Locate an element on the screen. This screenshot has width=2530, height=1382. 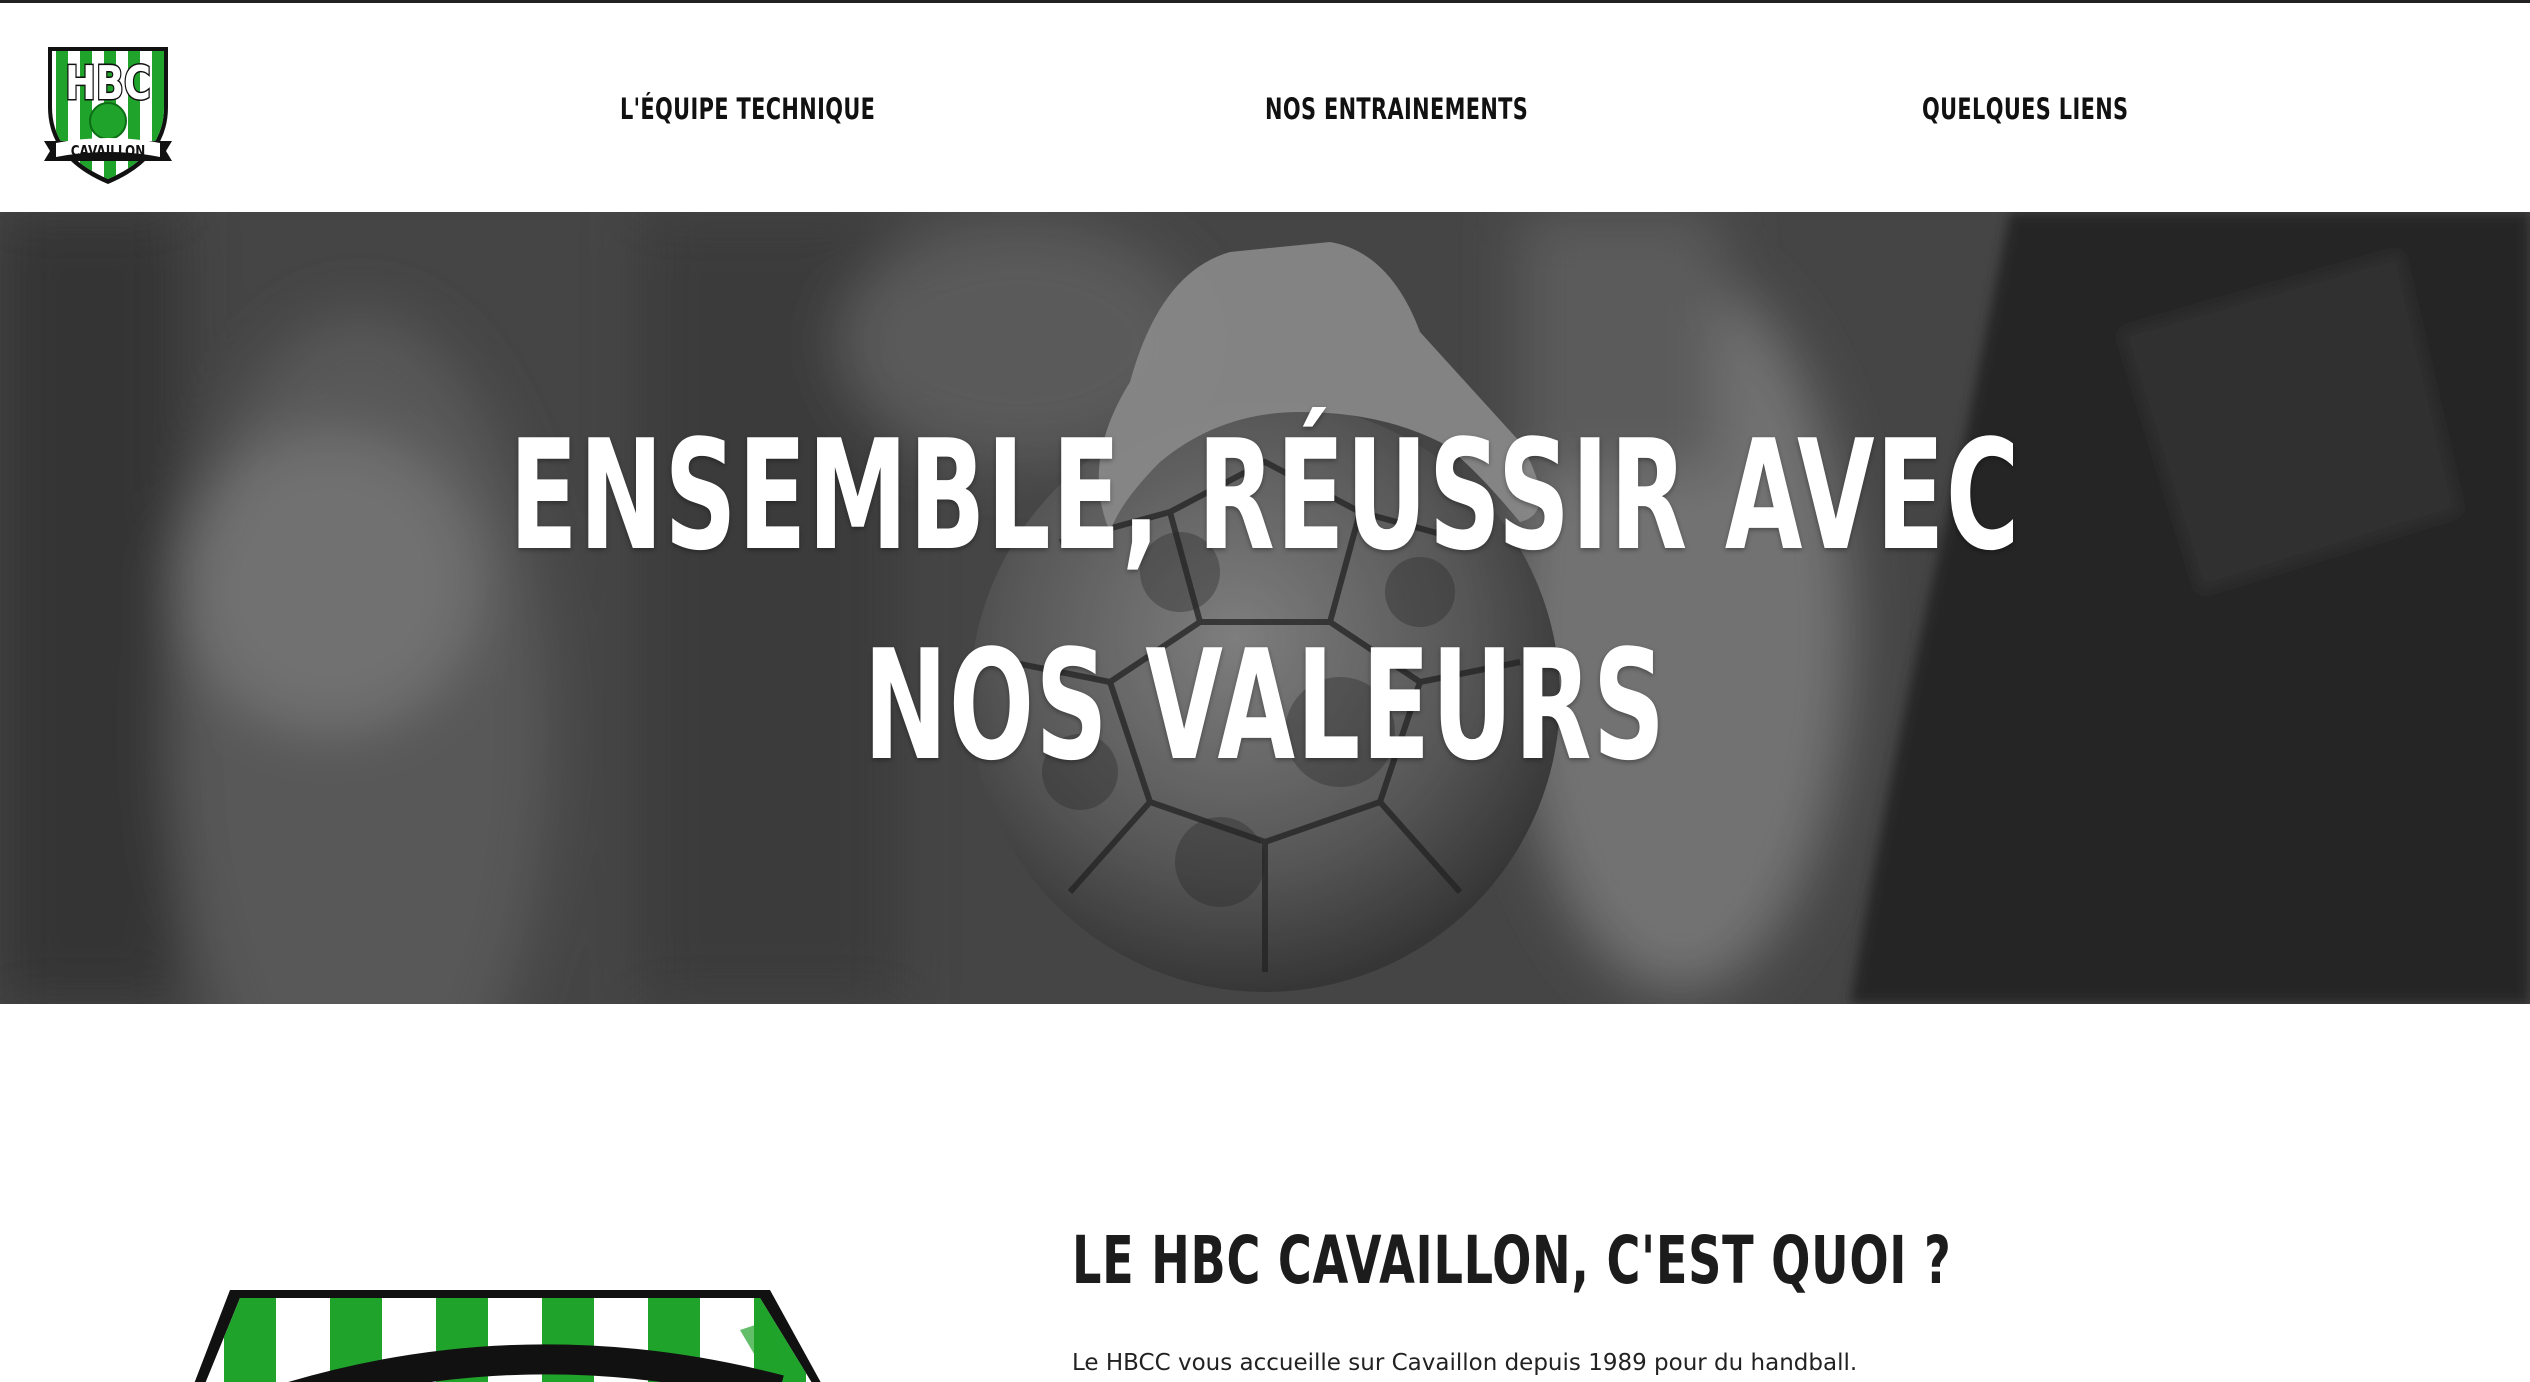
hero-title-line-2: NOS VALEURS is located at coordinates (1265, 705).